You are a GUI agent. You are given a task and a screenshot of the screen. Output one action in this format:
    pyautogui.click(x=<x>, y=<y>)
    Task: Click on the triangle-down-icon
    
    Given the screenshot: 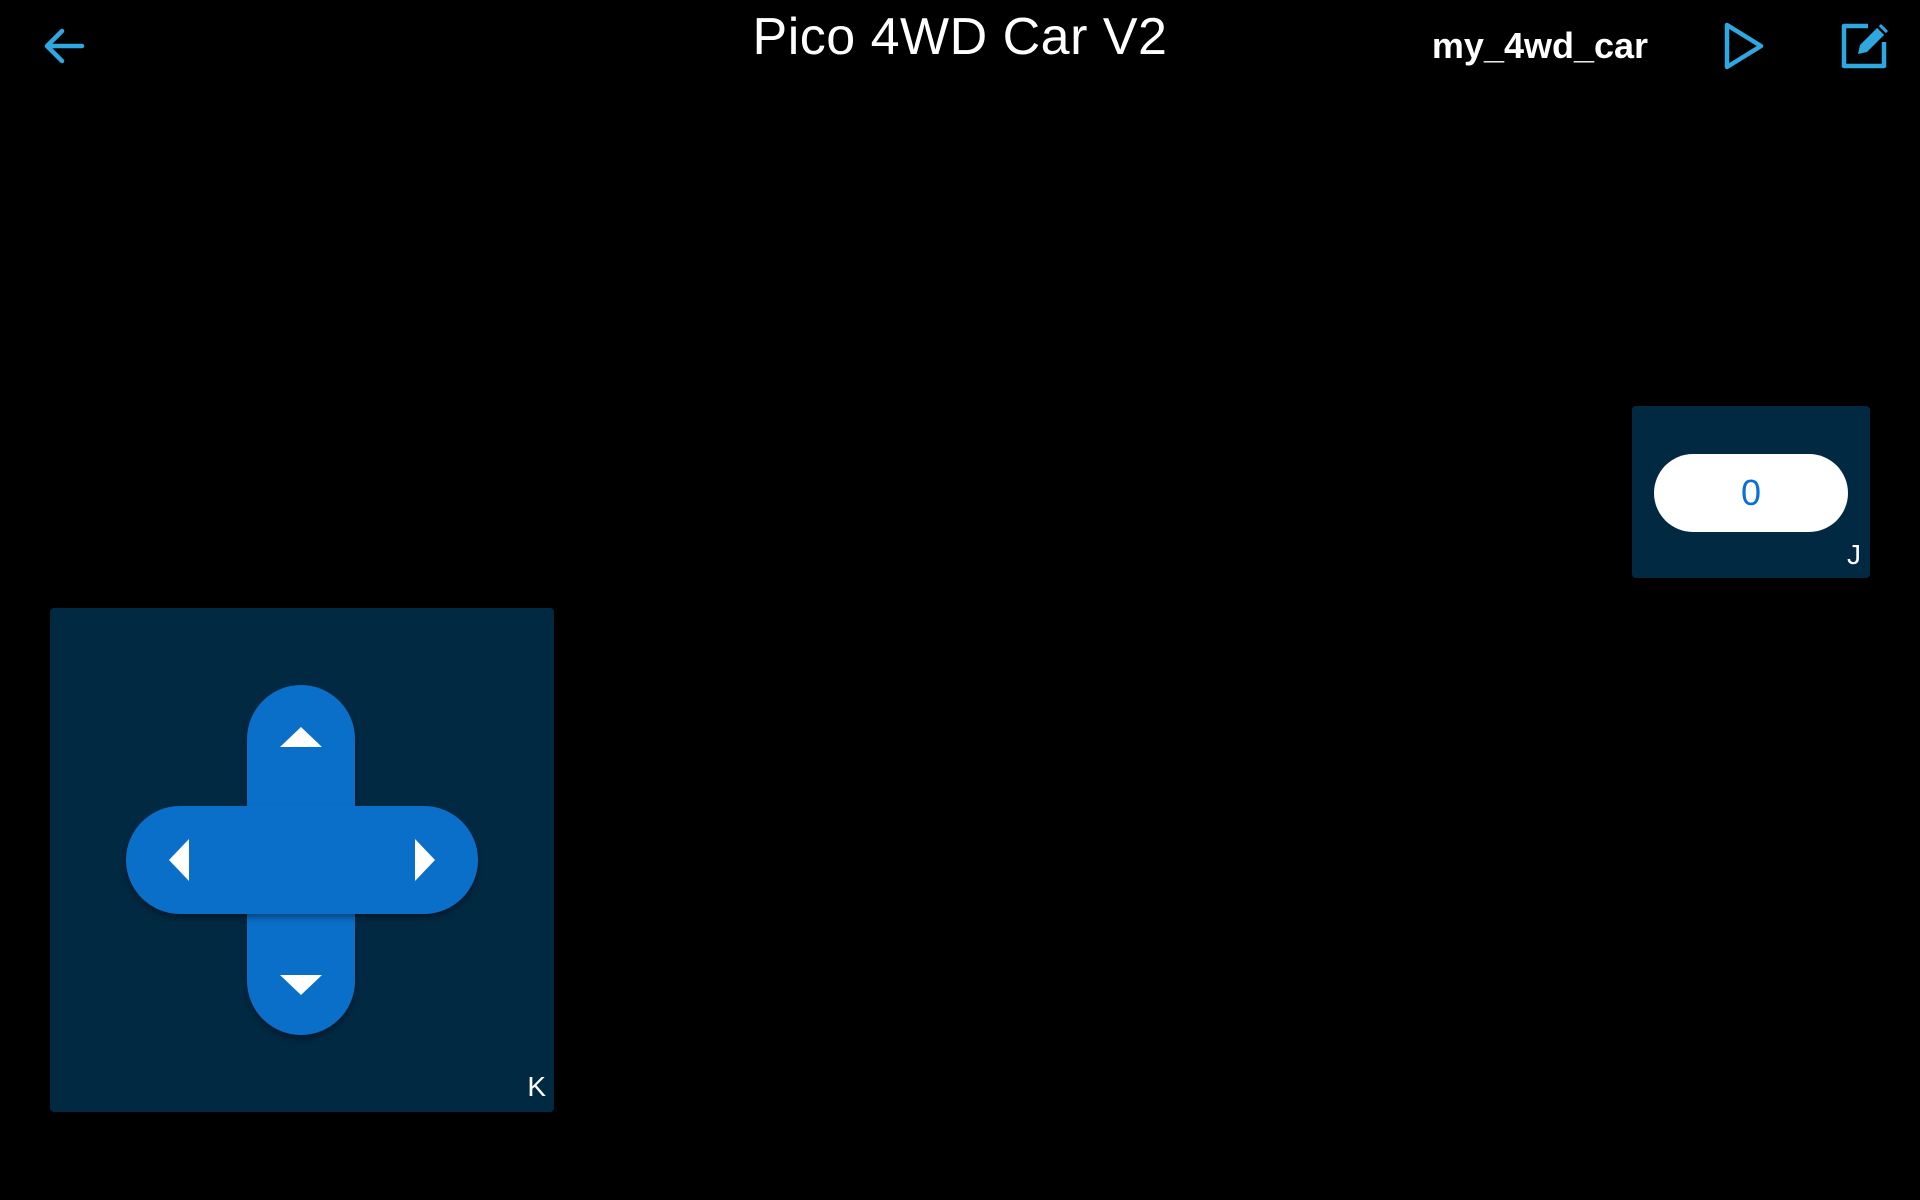 What is the action you would take?
    pyautogui.click(x=301, y=985)
    